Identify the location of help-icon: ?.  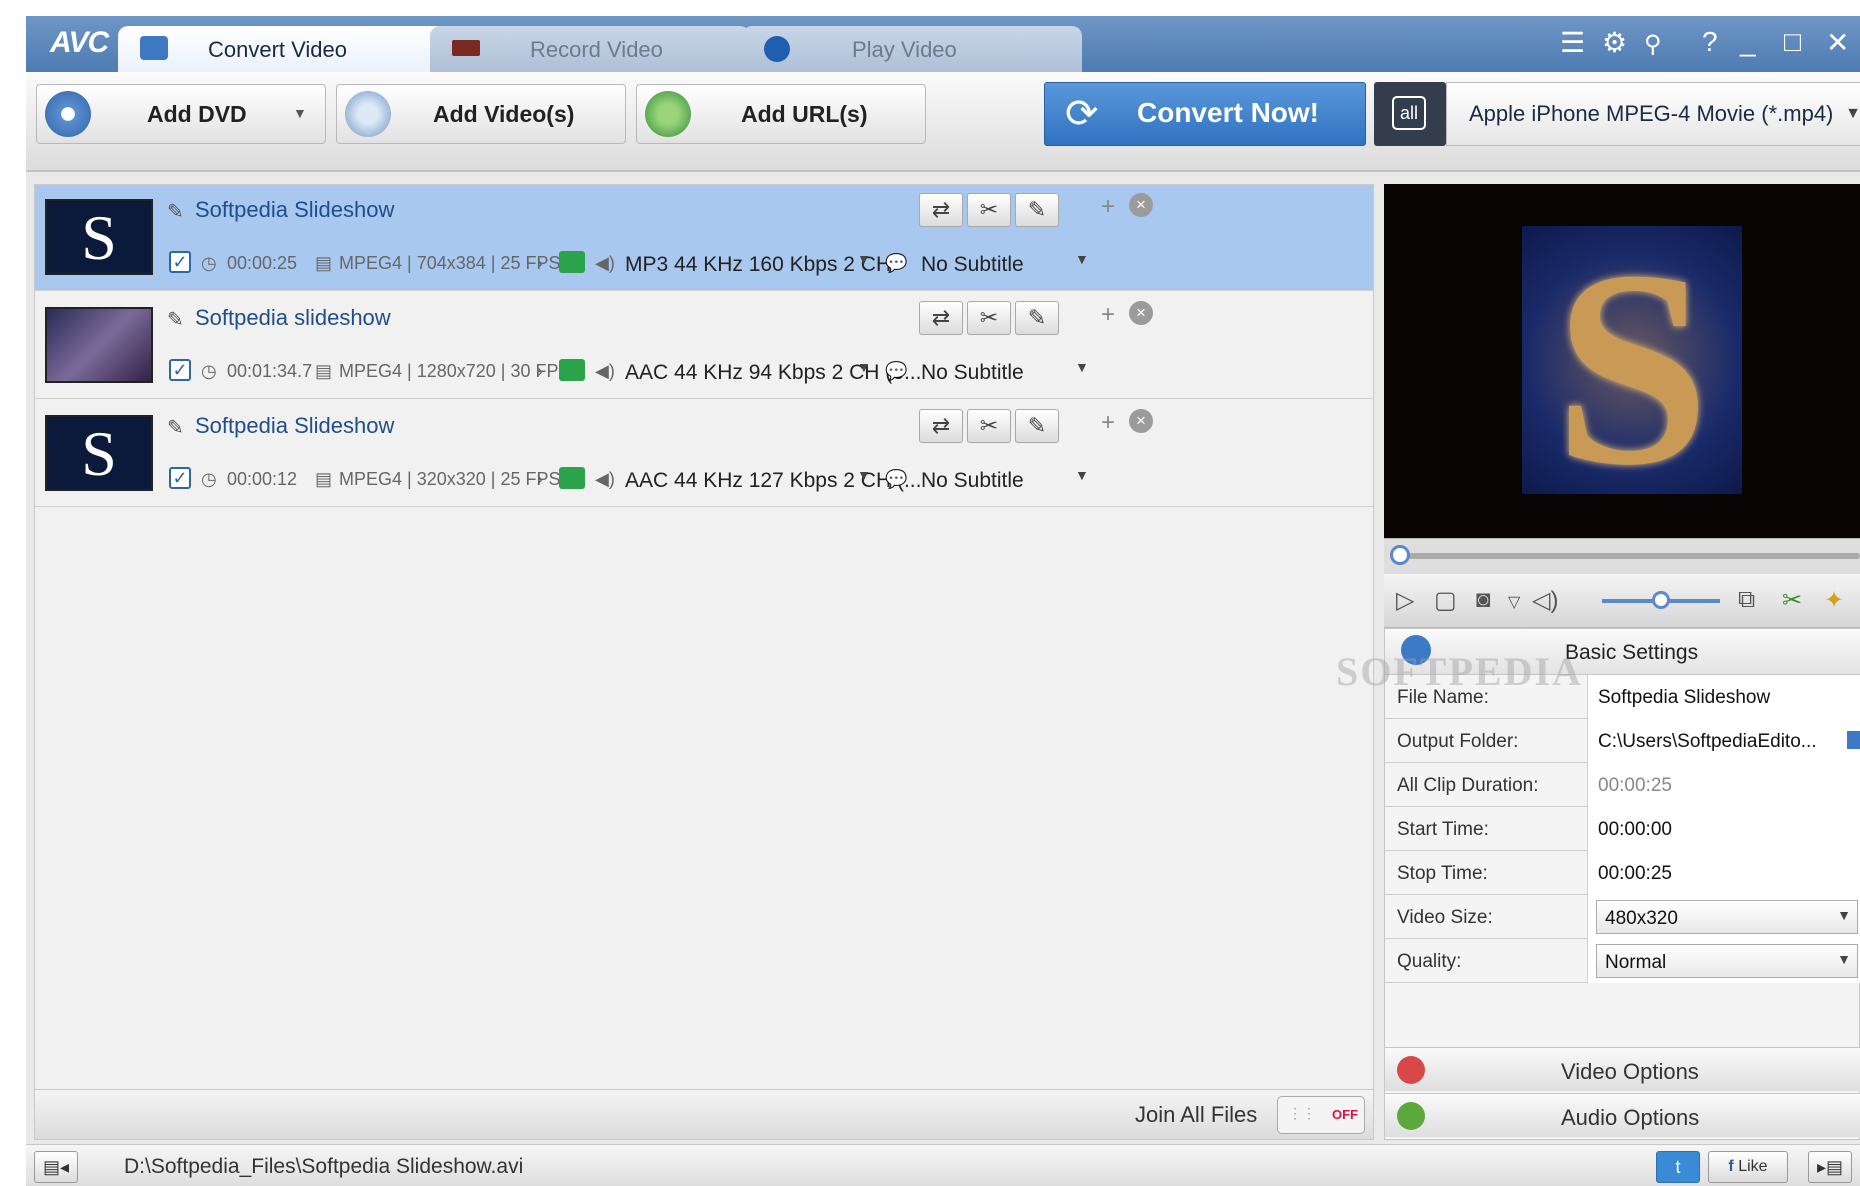
(1710, 42).